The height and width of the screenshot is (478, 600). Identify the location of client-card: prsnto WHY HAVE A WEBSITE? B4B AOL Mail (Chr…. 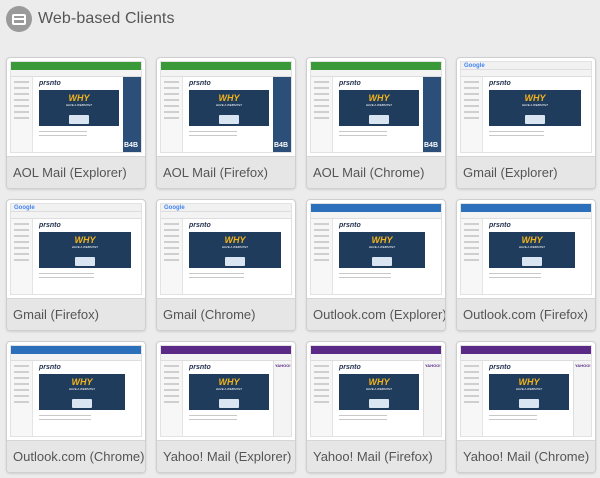
(376, 123).